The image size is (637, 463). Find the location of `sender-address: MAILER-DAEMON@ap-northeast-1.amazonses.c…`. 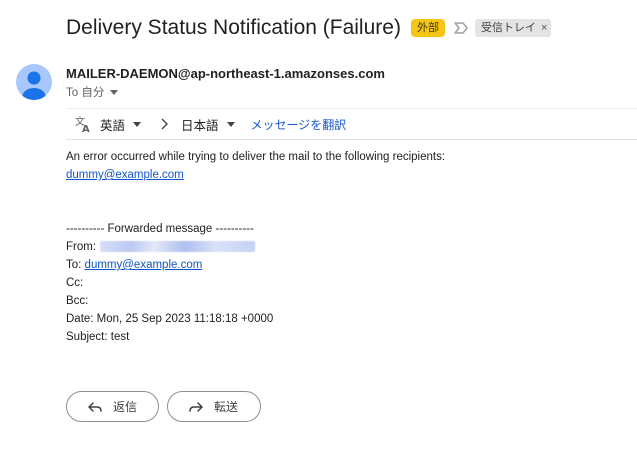

sender-address: MAILER-DAEMON@ap-northeast-1.amazonses.c… is located at coordinates (225, 73).